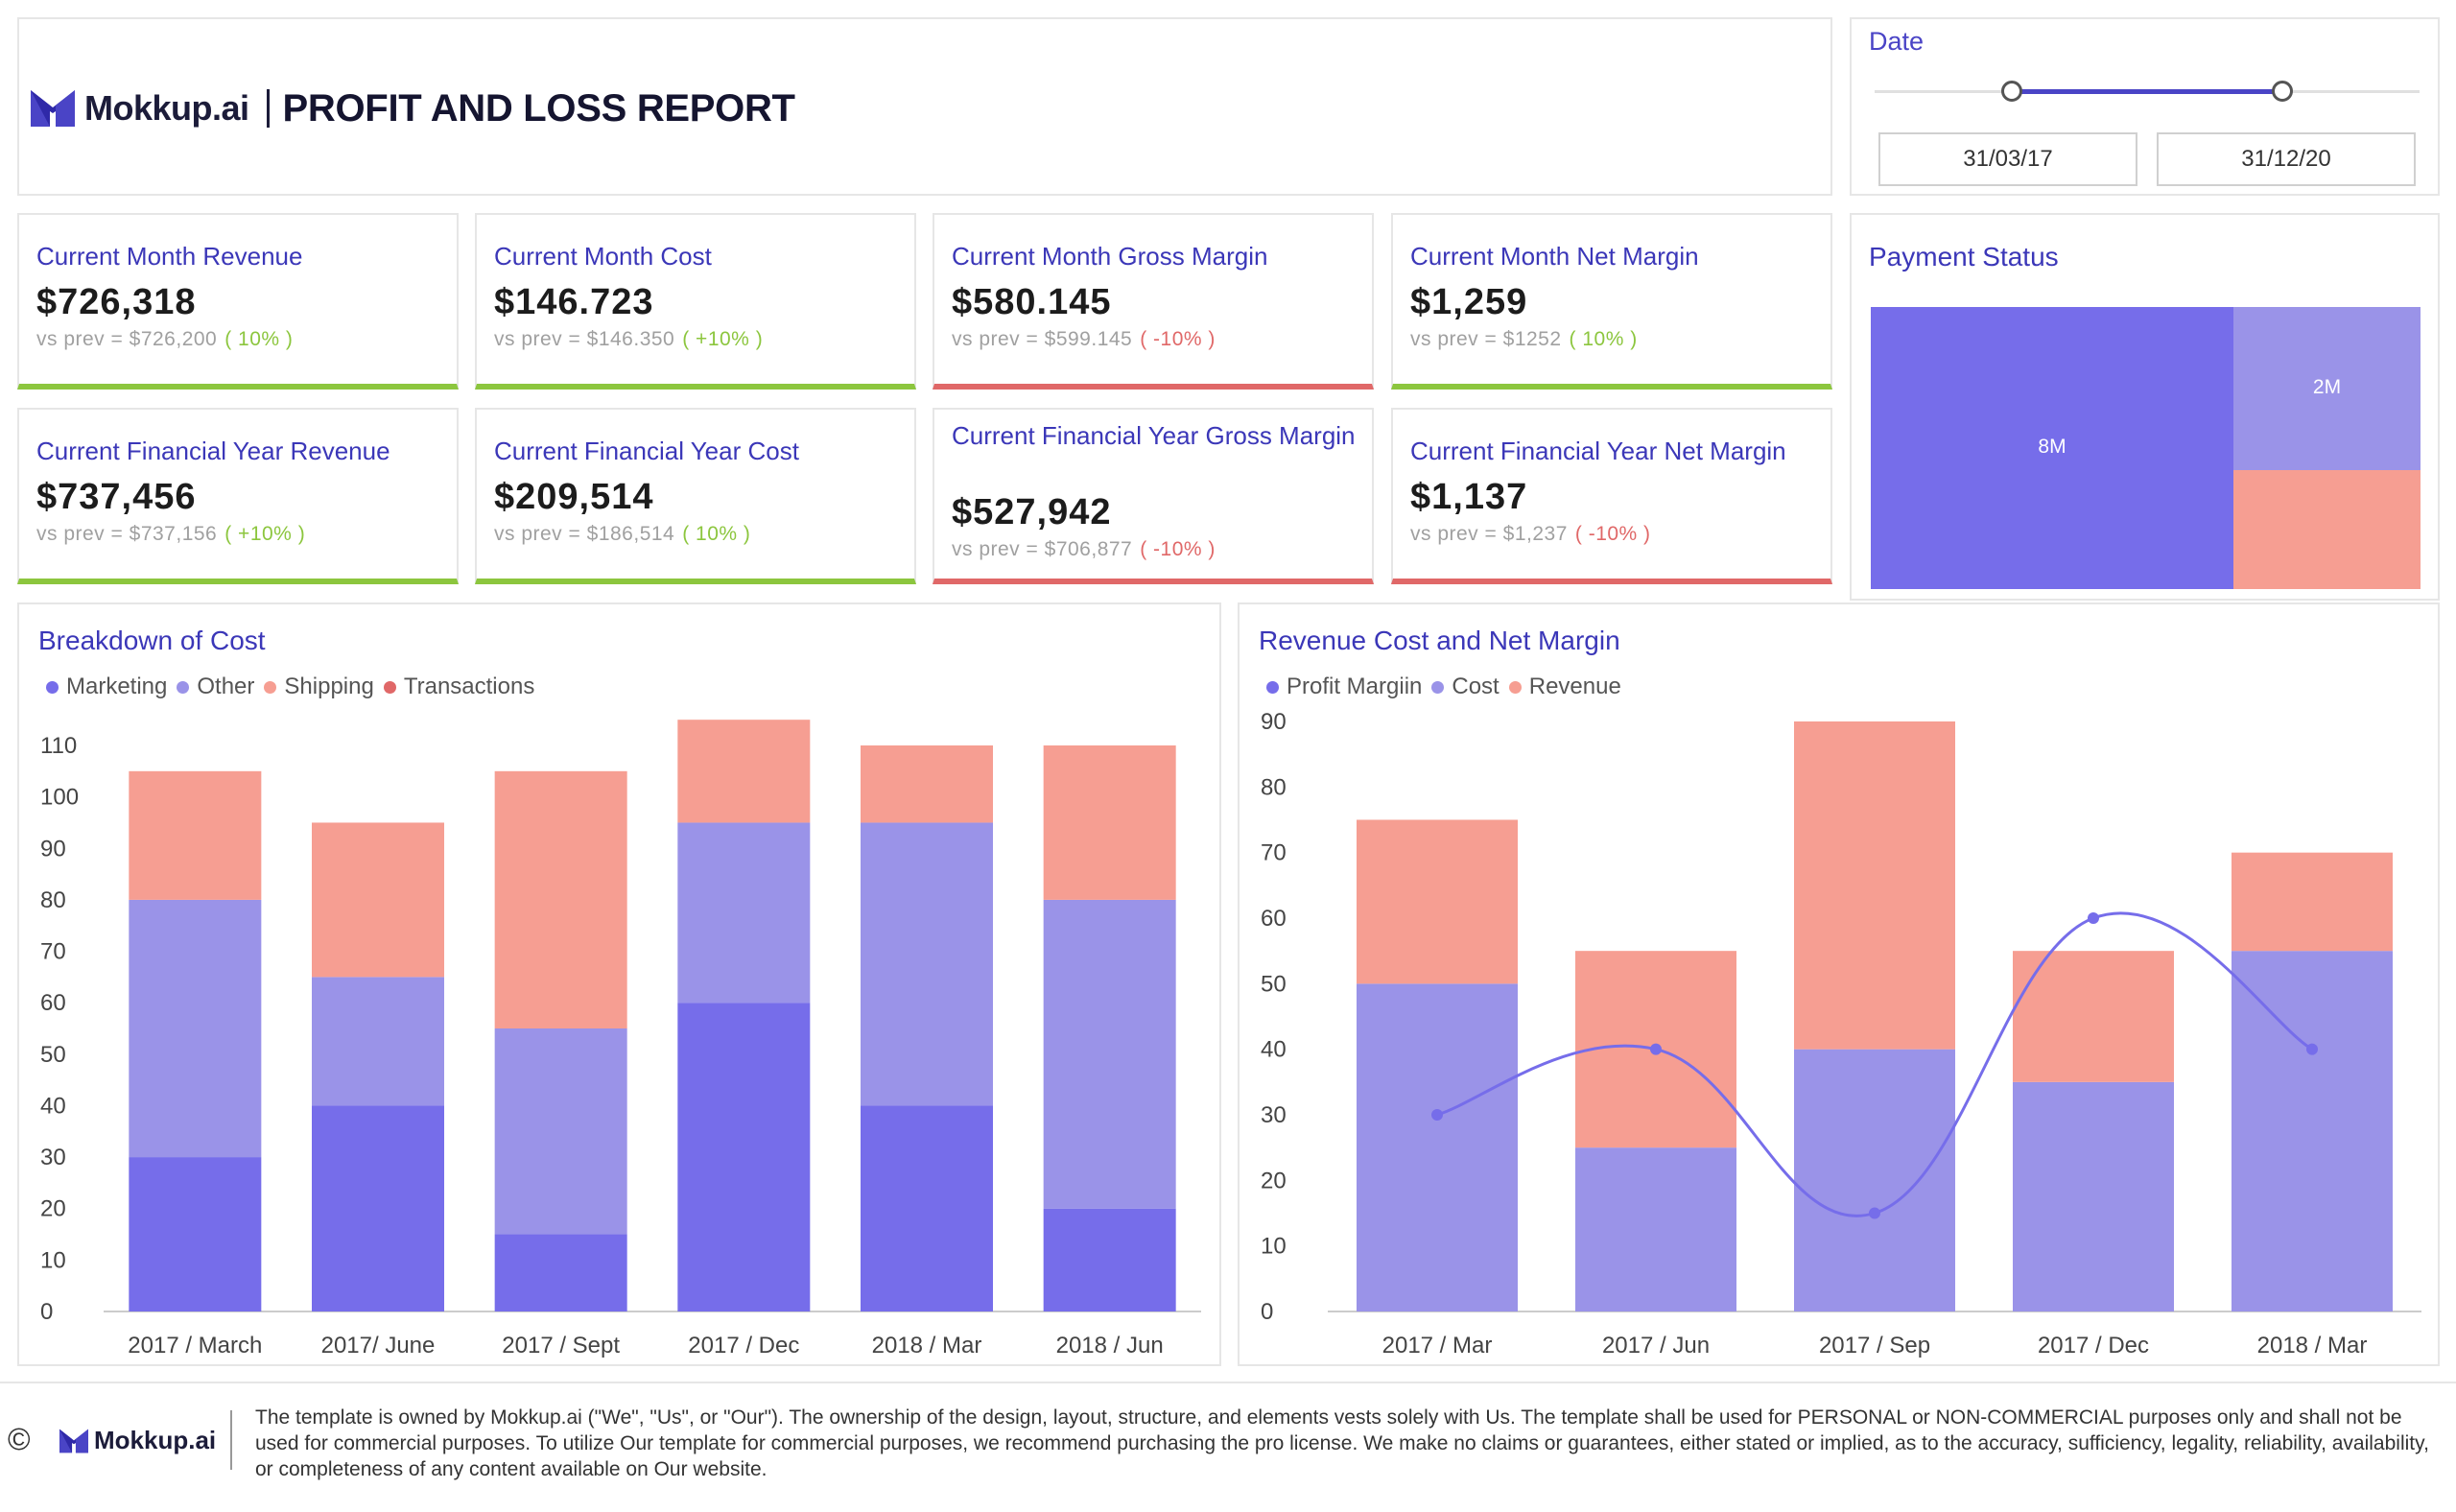 This screenshot has height=1512, width=2456. What do you see at coordinates (2312, 1049) in the screenshot?
I see `point-profit-margiin-2018-mar` at bounding box center [2312, 1049].